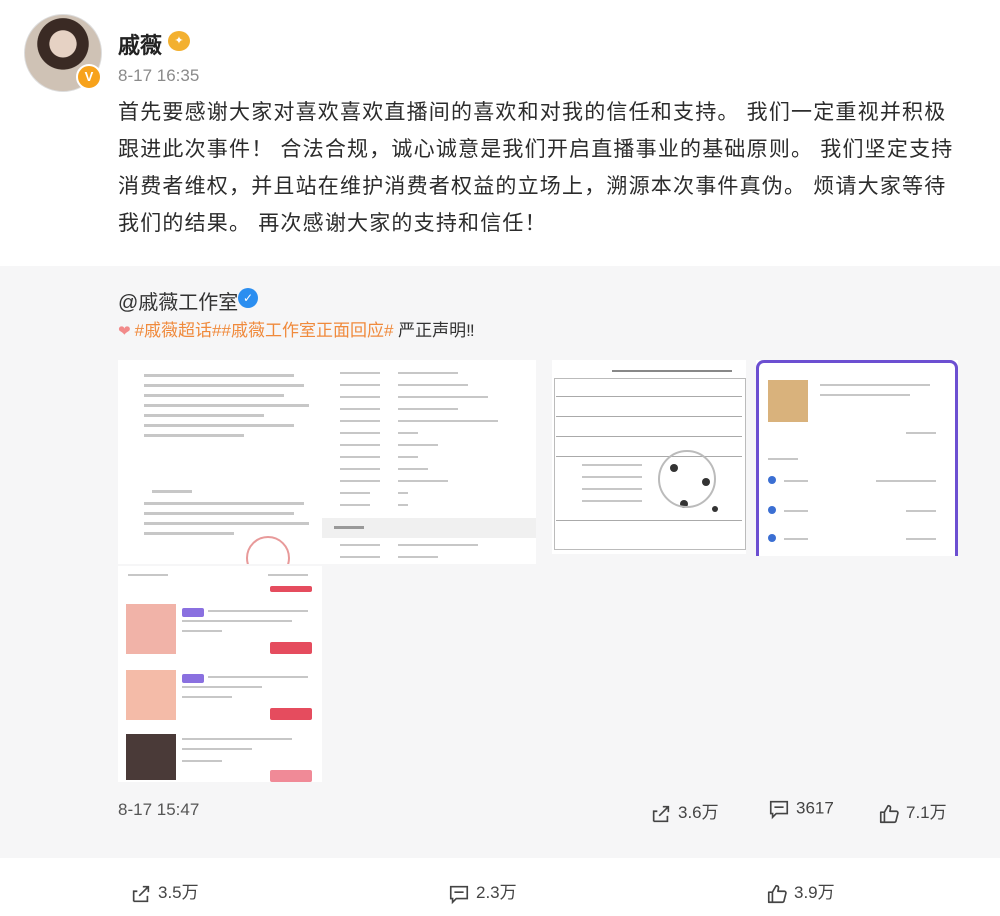 The image size is (1000, 916). Describe the element at coordinates (89, 77) in the screenshot. I see `verified-badge-icon: V` at that location.